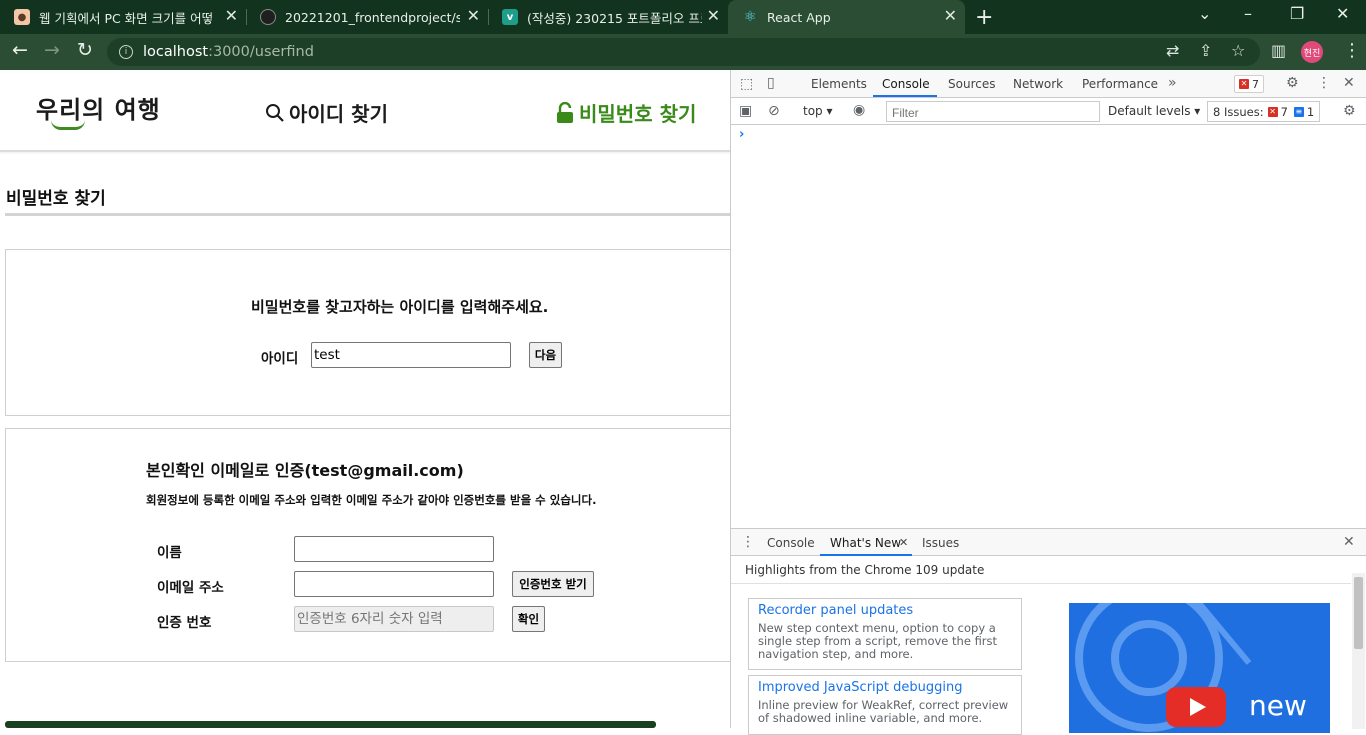 This screenshot has width=1366, height=735. What do you see at coordinates (411, 355) in the screenshot?
I see `id-input` at bounding box center [411, 355].